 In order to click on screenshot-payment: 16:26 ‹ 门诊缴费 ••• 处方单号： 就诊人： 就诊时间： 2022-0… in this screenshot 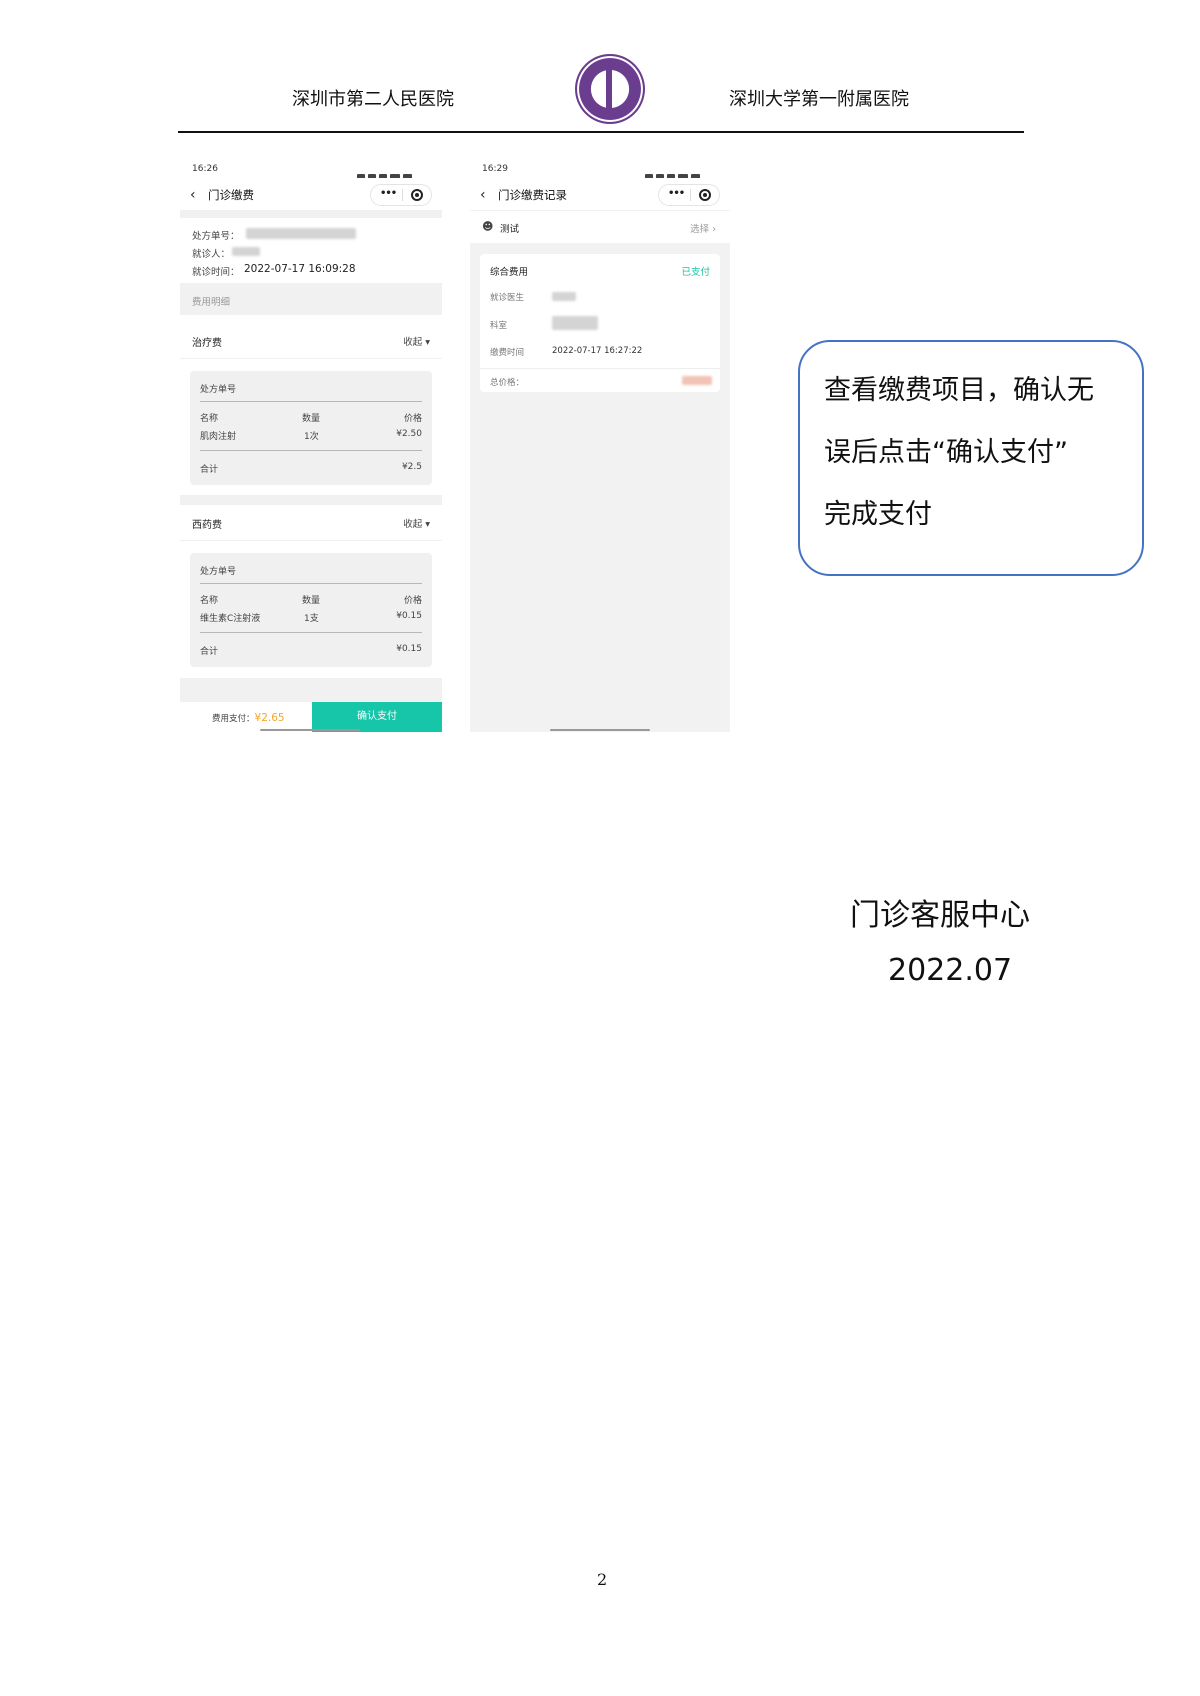, I will do `click(311, 445)`.